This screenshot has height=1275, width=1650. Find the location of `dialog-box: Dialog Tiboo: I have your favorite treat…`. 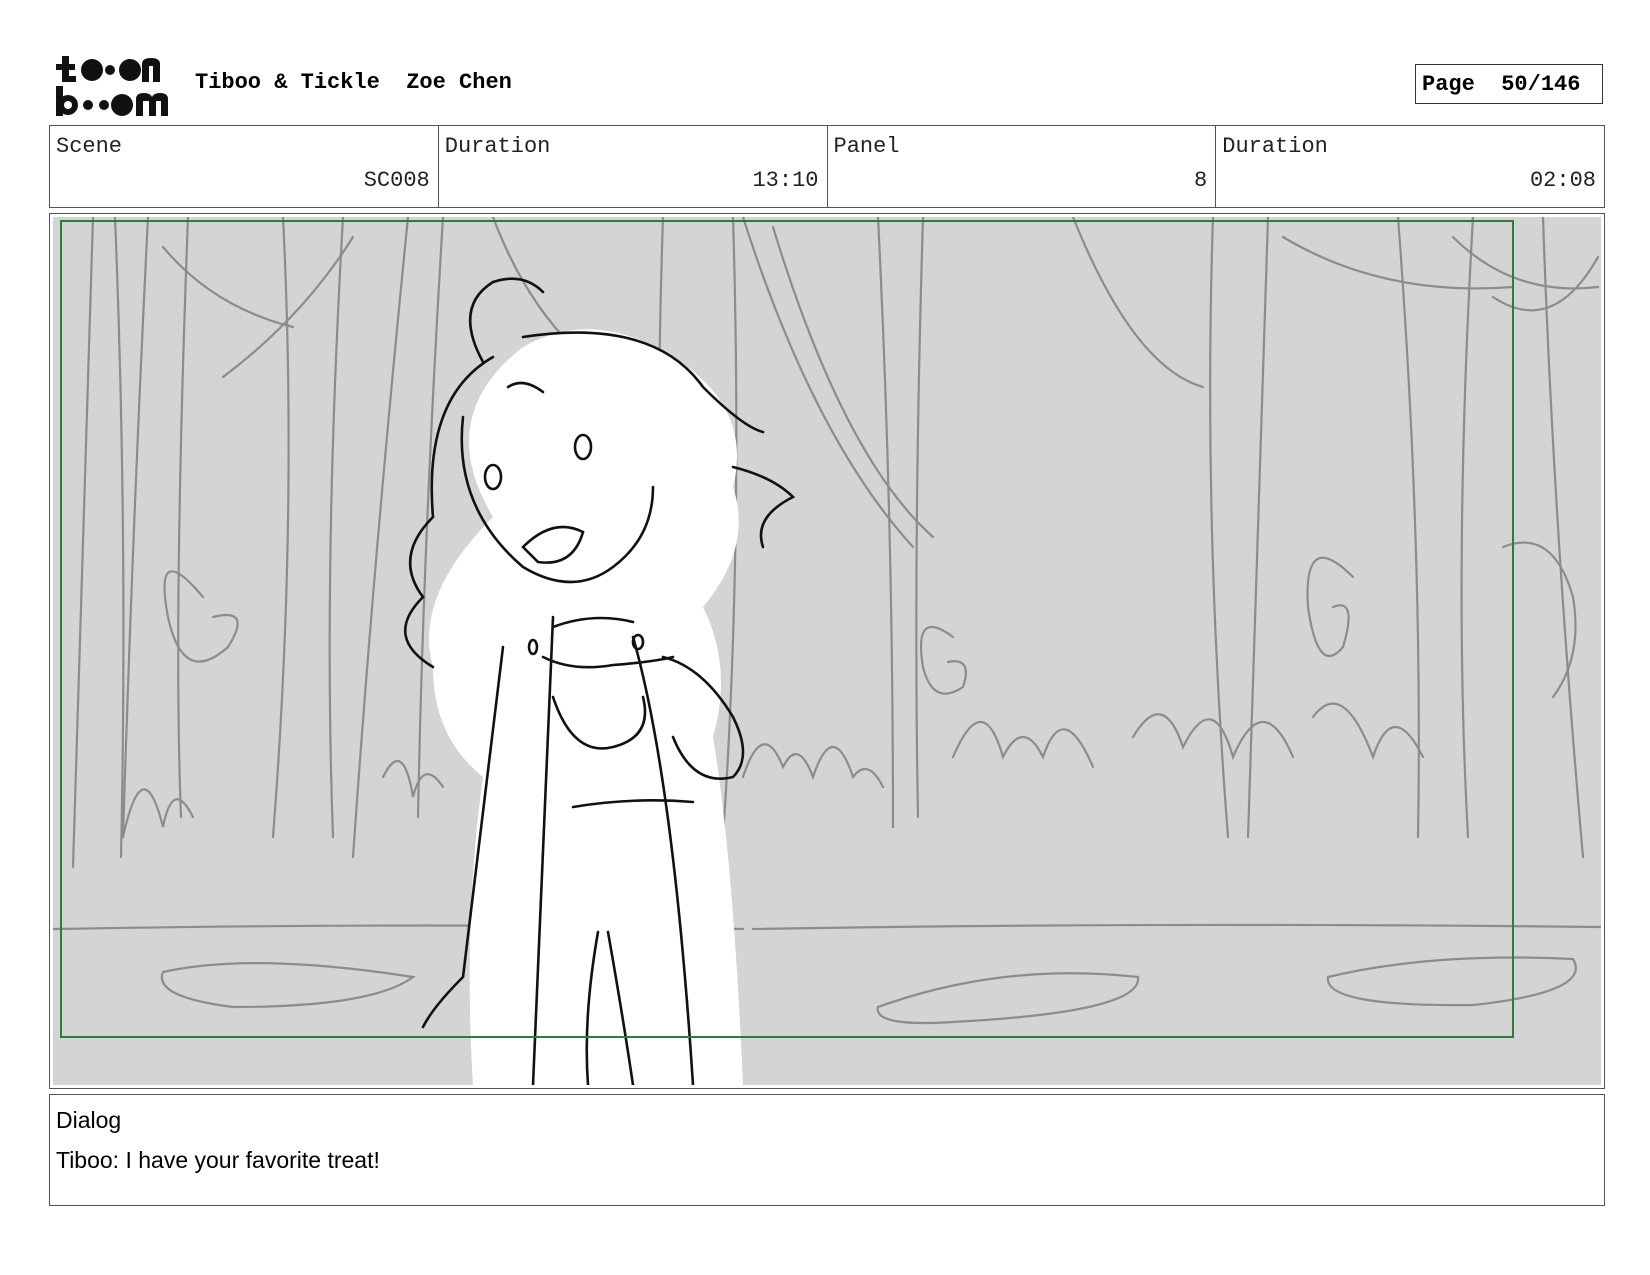

dialog-box: Dialog Tiboo: I have your favorite treat… is located at coordinates (827, 1150).